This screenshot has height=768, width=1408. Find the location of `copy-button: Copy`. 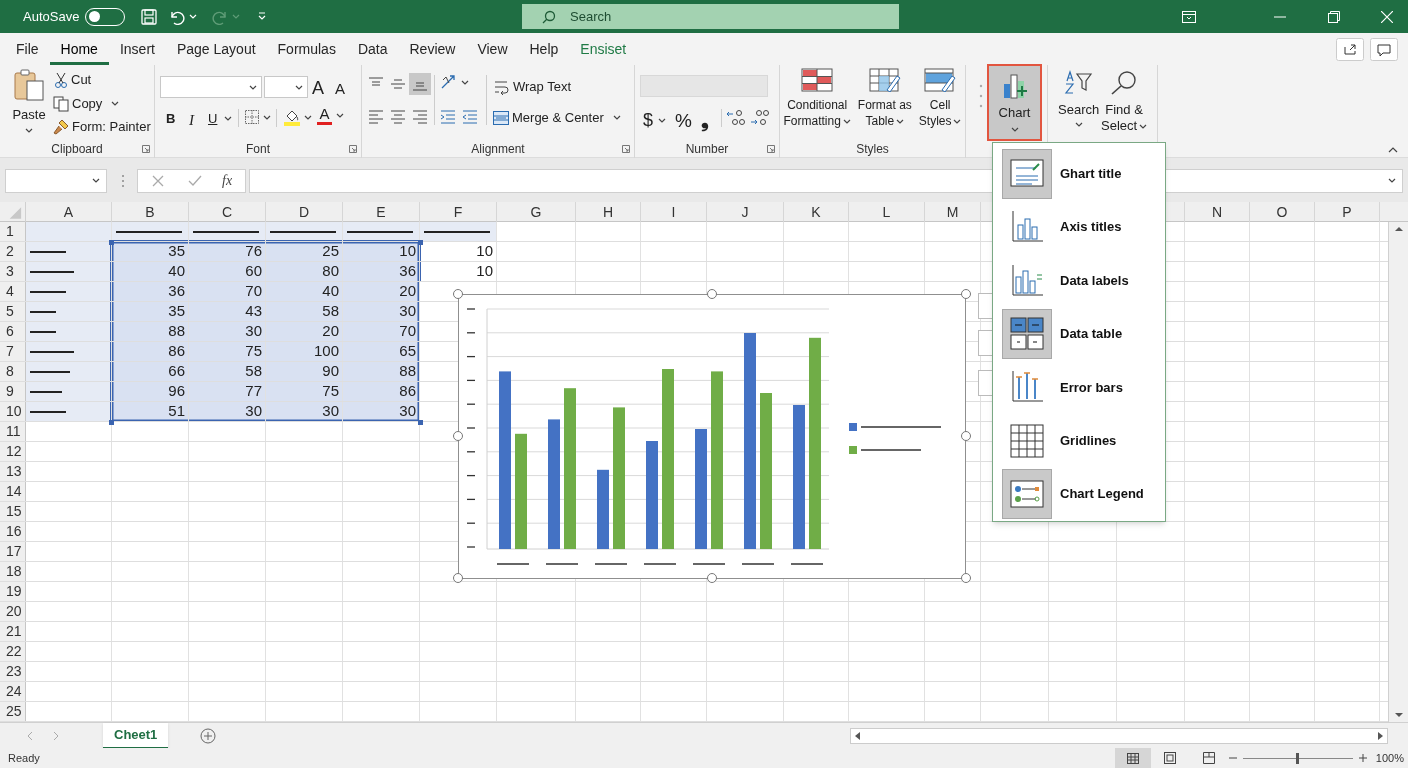

copy-button: Copy is located at coordinates (86, 104).